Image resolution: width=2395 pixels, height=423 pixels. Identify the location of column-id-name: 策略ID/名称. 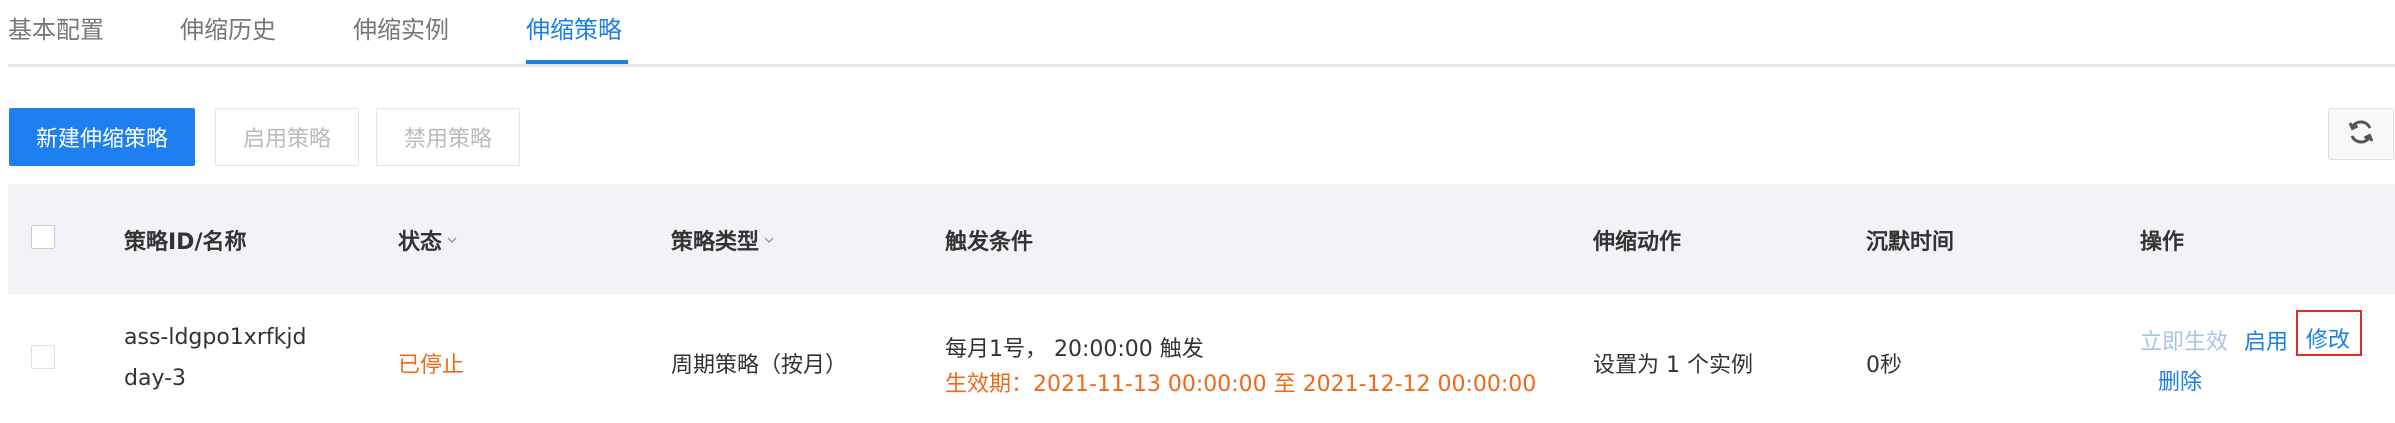
(185, 242).